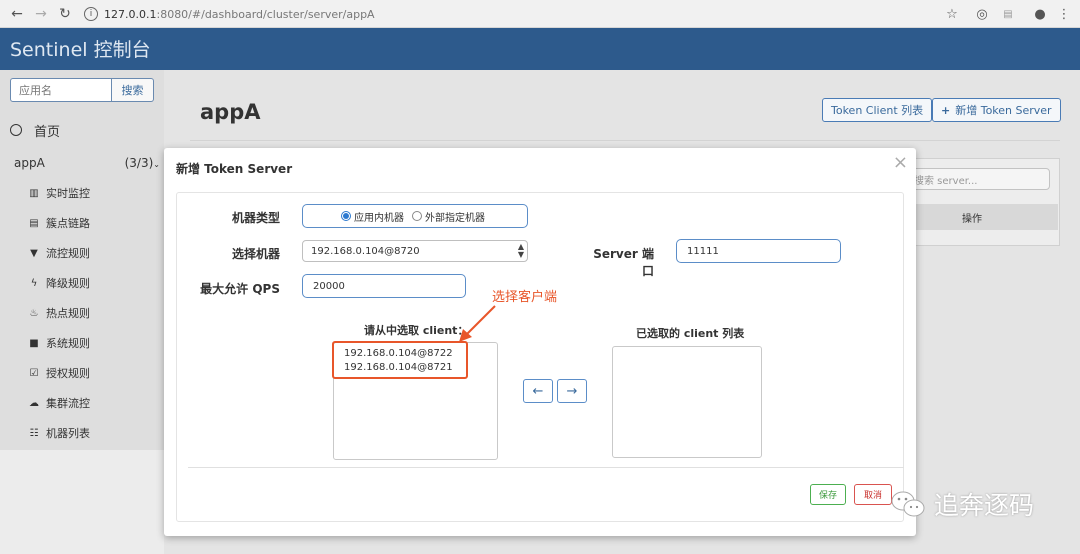  What do you see at coordinates (255, 254) in the screenshot?
I see `select-machine-label: 选择机器` at bounding box center [255, 254].